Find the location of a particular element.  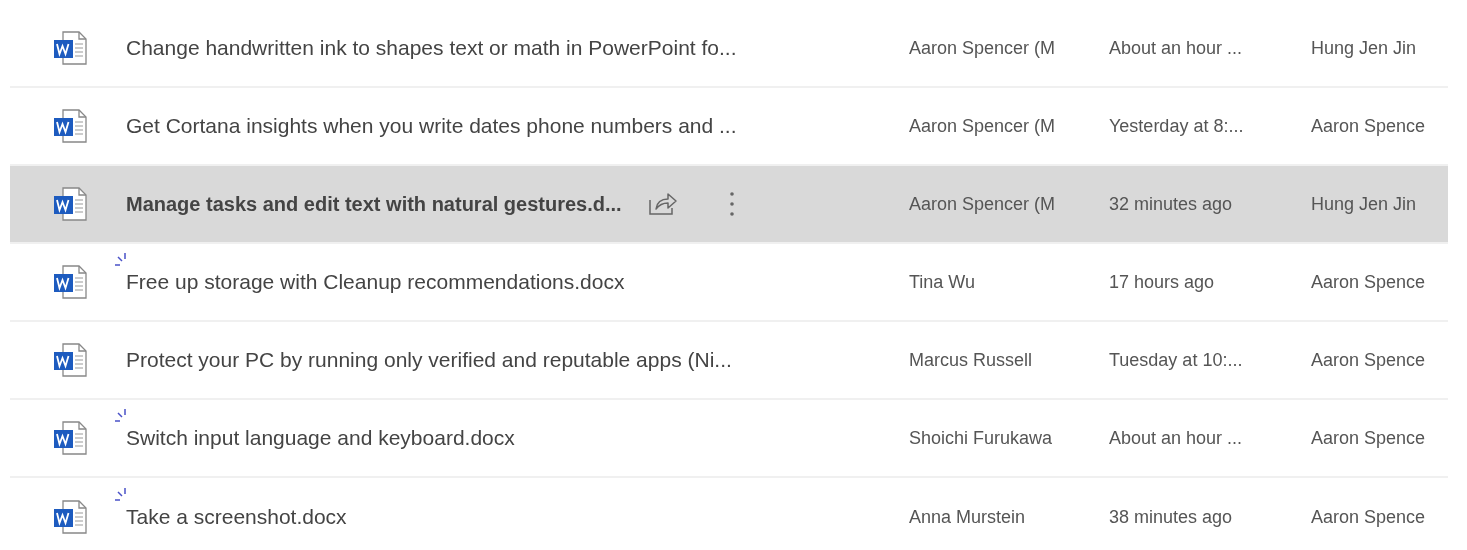

file-name: Switch input language and keyboard.docx is located at coordinates (320, 438).